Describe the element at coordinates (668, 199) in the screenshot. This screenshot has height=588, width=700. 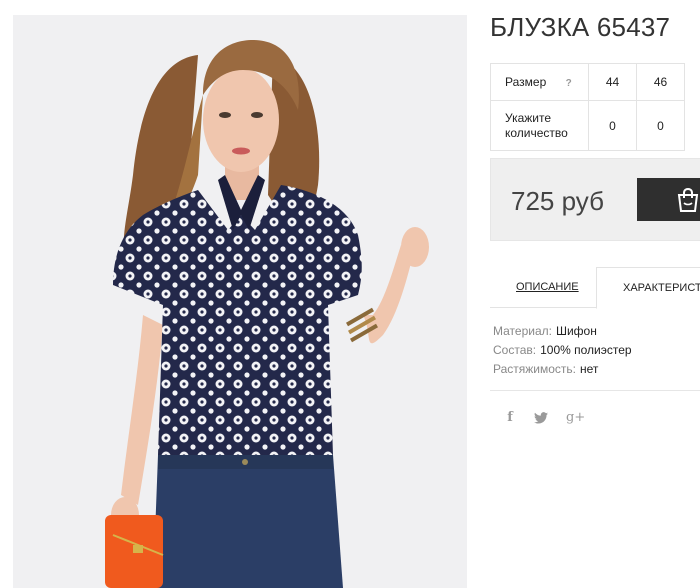
I see `add-to-cart-button` at that location.